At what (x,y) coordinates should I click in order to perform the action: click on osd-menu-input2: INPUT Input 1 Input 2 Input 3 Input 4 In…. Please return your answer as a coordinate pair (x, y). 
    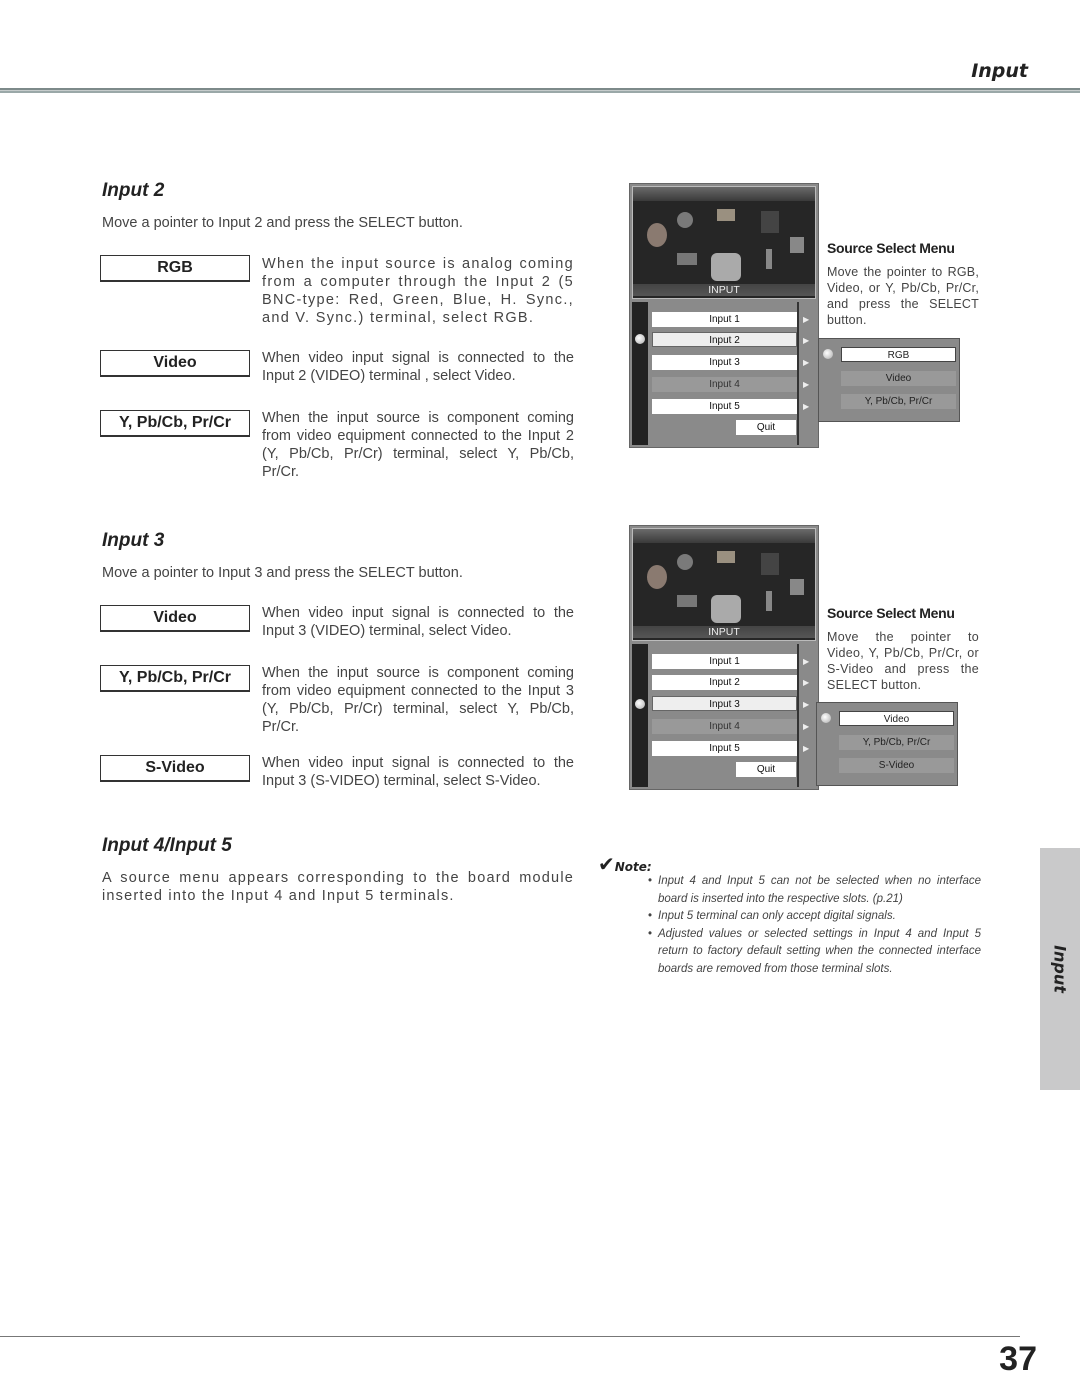
    Looking at the image, I should click on (724, 315).